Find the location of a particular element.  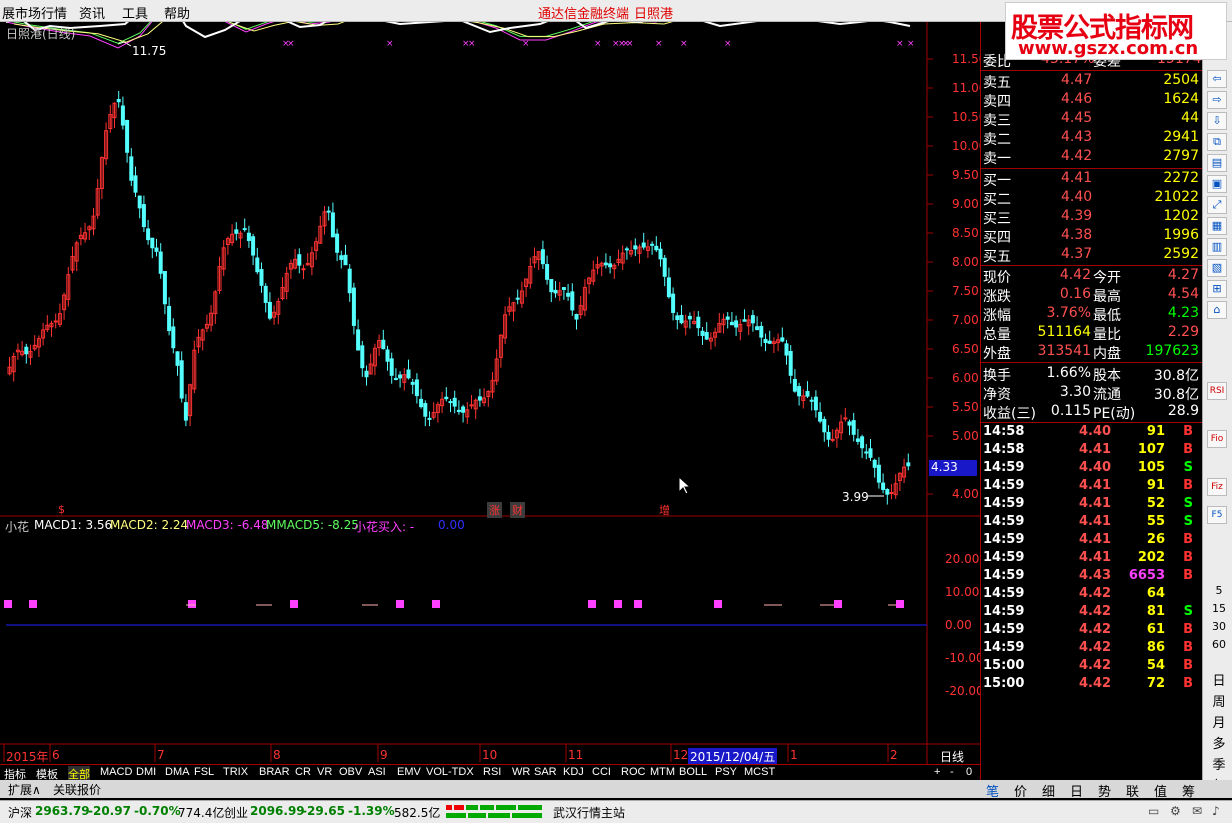

period-button: 月 is located at coordinates (1219, 721).